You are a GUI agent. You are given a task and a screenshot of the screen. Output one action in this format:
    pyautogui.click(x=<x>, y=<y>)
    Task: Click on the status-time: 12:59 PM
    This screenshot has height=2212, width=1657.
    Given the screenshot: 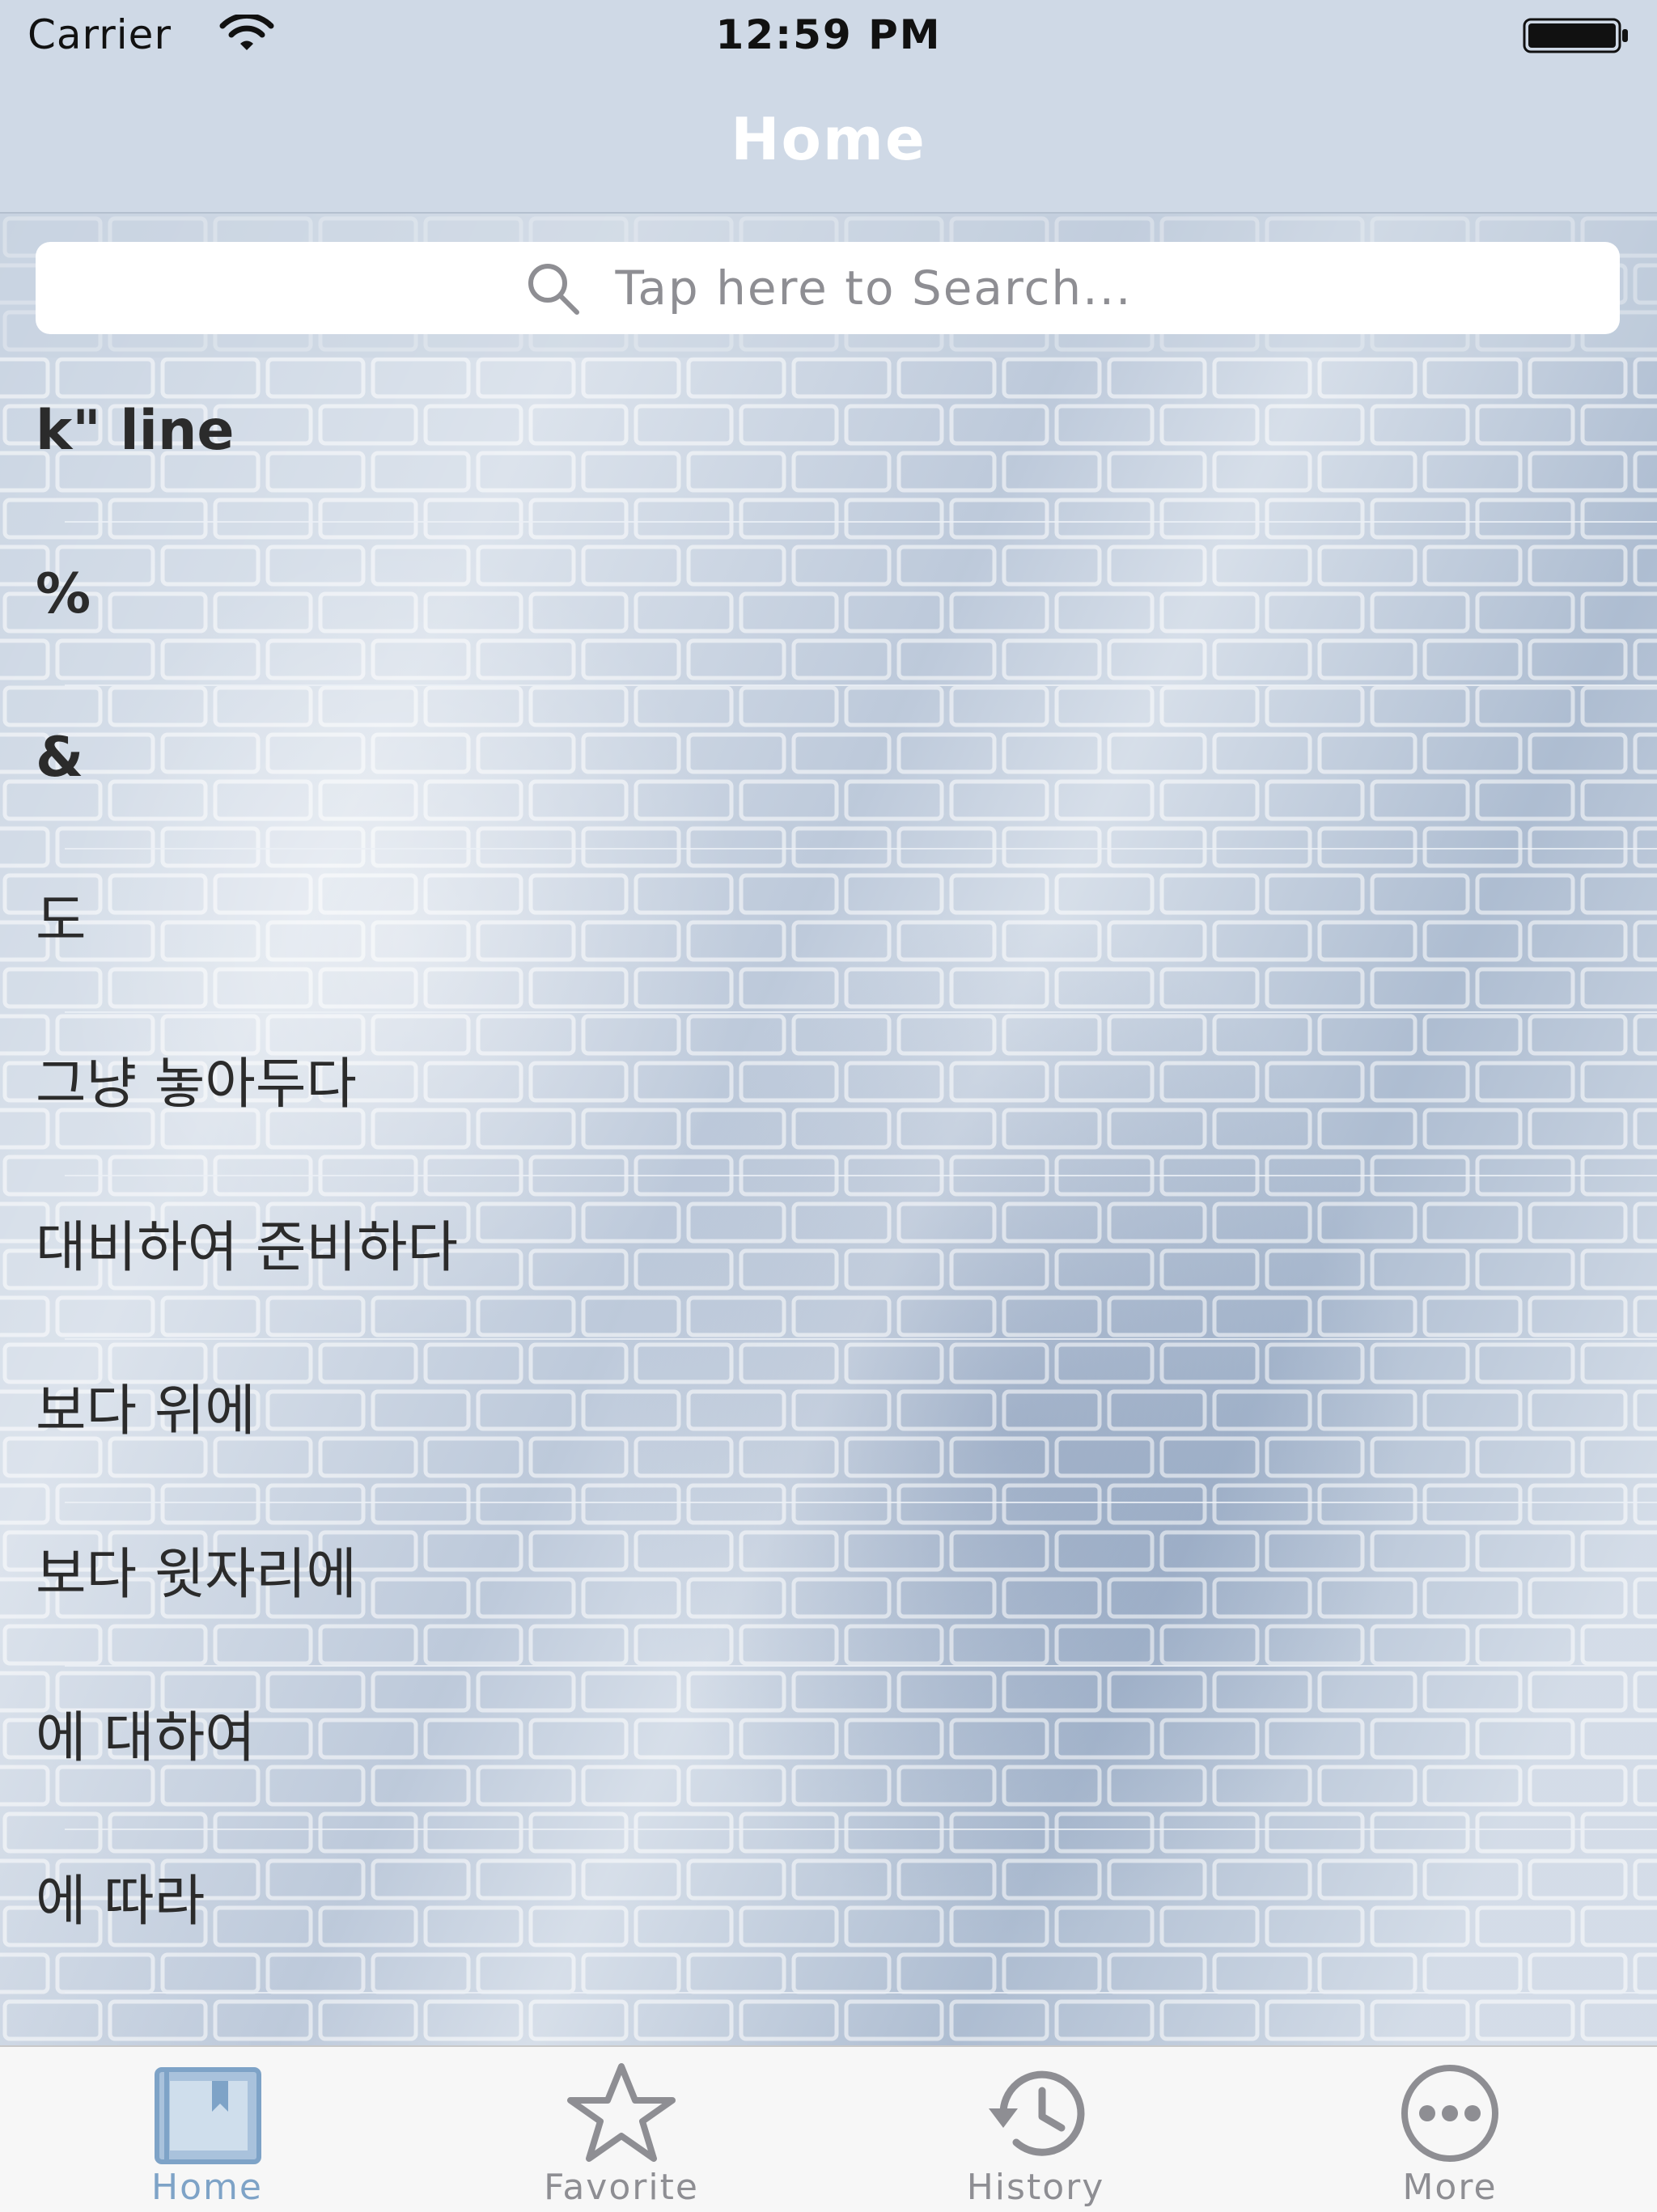 What is the action you would take?
    pyautogui.click(x=828, y=34)
    